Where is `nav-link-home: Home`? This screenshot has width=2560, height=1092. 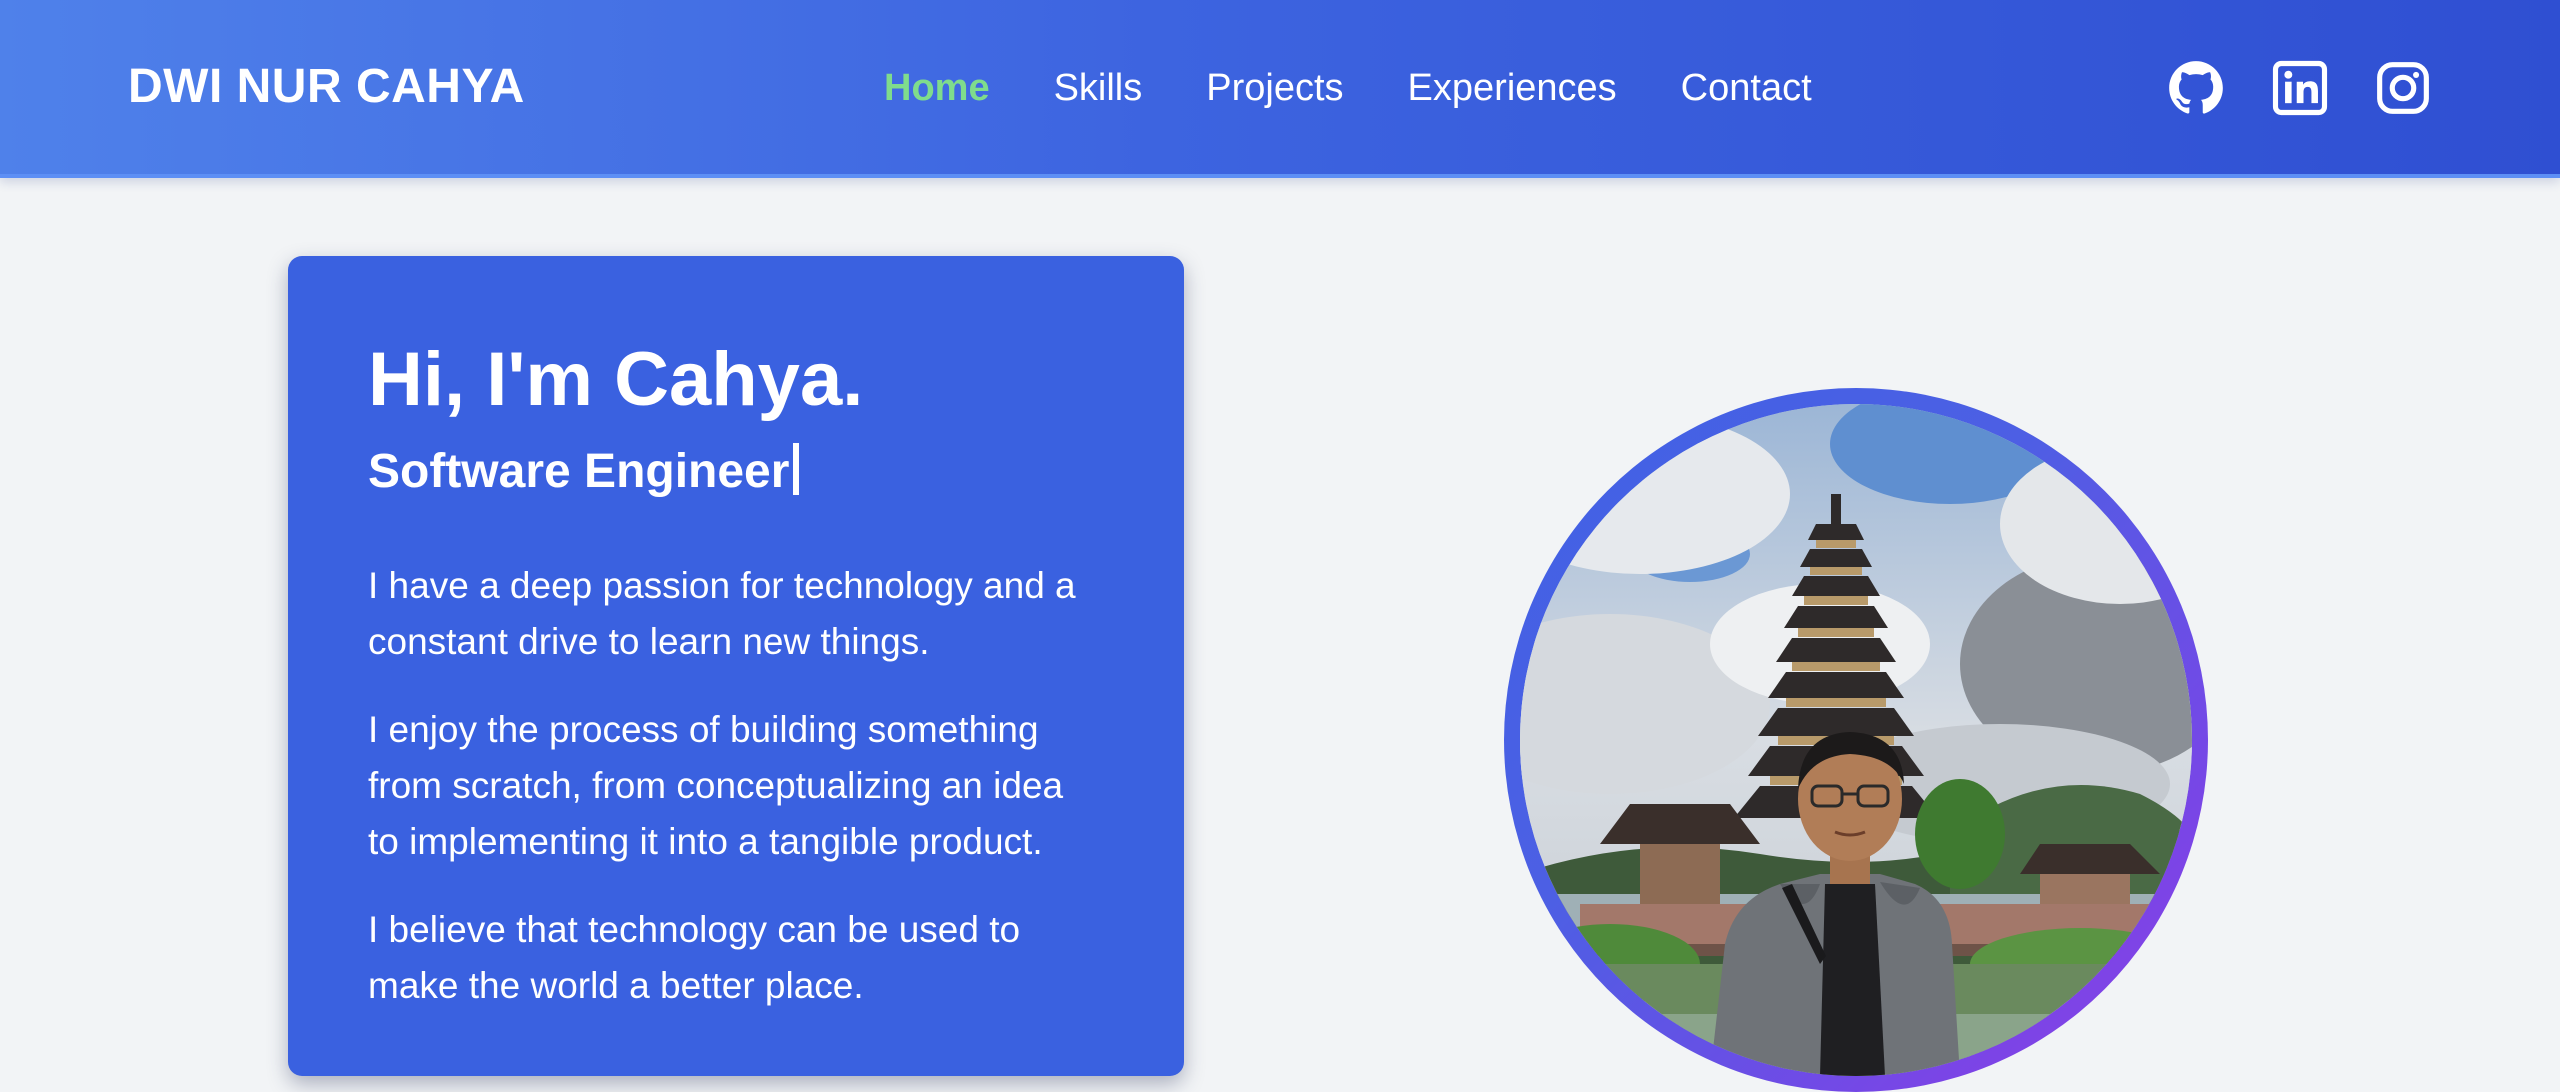 nav-link-home: Home is located at coordinates (937, 88).